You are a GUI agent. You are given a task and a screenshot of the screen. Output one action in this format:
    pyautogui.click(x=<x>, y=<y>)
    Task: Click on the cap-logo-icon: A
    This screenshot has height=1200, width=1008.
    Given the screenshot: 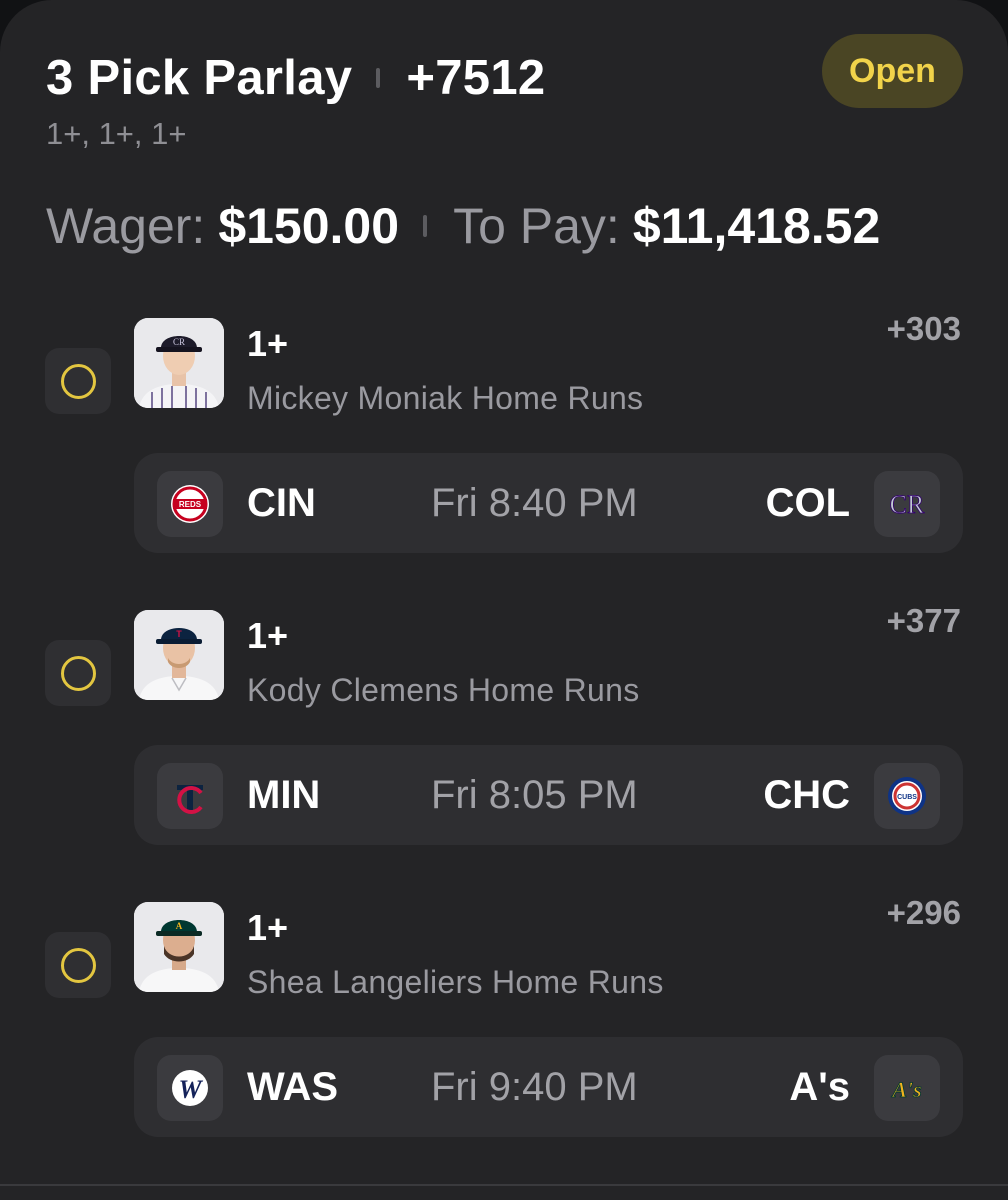 What is the action you would take?
    pyautogui.click(x=179, y=926)
    